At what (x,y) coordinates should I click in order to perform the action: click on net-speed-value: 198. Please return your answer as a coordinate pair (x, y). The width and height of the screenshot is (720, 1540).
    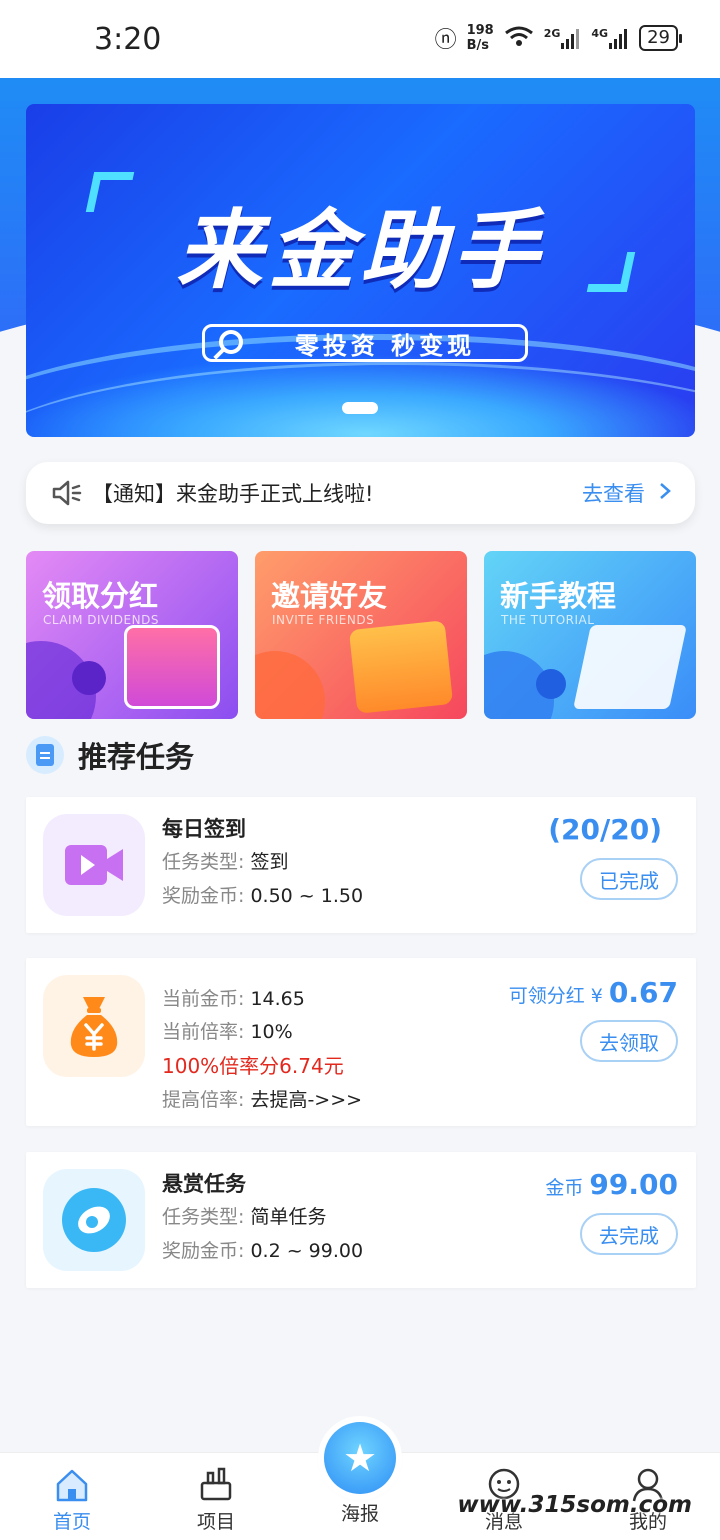
    Looking at the image, I should click on (480, 30).